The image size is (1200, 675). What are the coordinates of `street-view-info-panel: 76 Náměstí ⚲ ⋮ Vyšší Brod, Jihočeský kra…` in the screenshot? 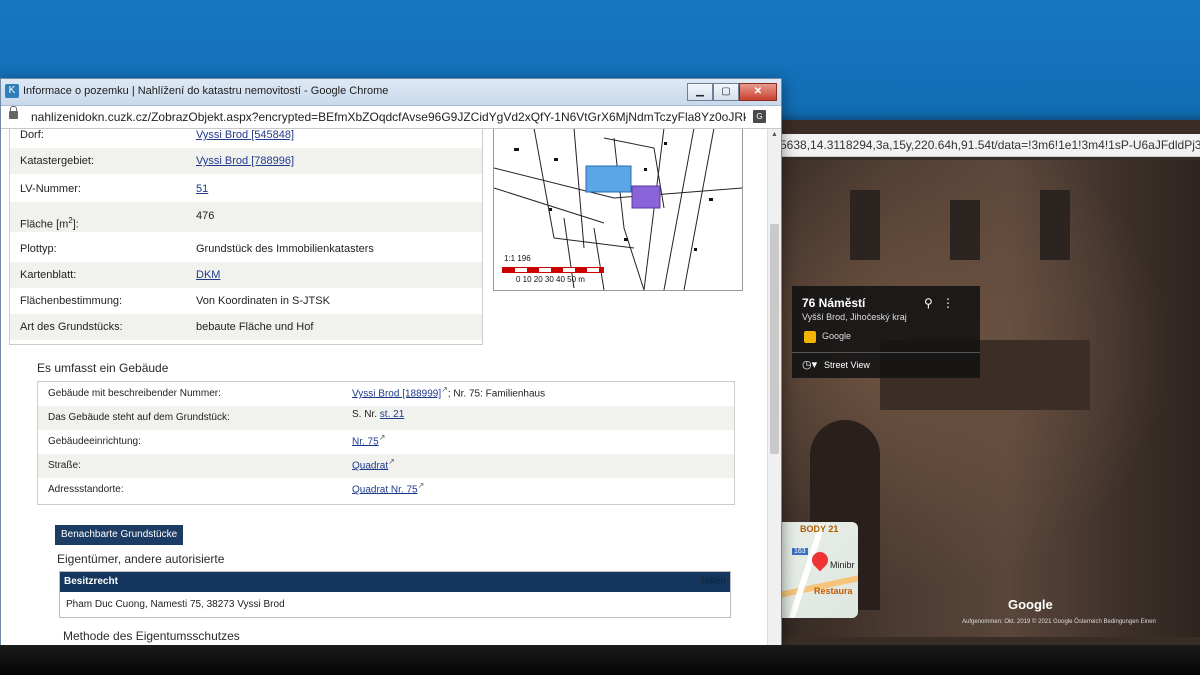 It's located at (886, 332).